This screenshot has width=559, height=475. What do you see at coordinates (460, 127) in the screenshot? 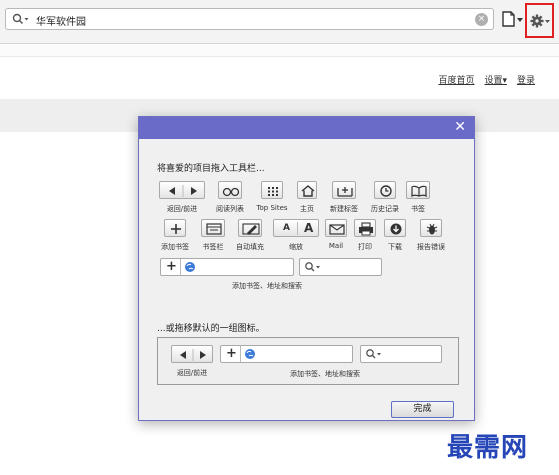
I see `close-icon: ✕` at bounding box center [460, 127].